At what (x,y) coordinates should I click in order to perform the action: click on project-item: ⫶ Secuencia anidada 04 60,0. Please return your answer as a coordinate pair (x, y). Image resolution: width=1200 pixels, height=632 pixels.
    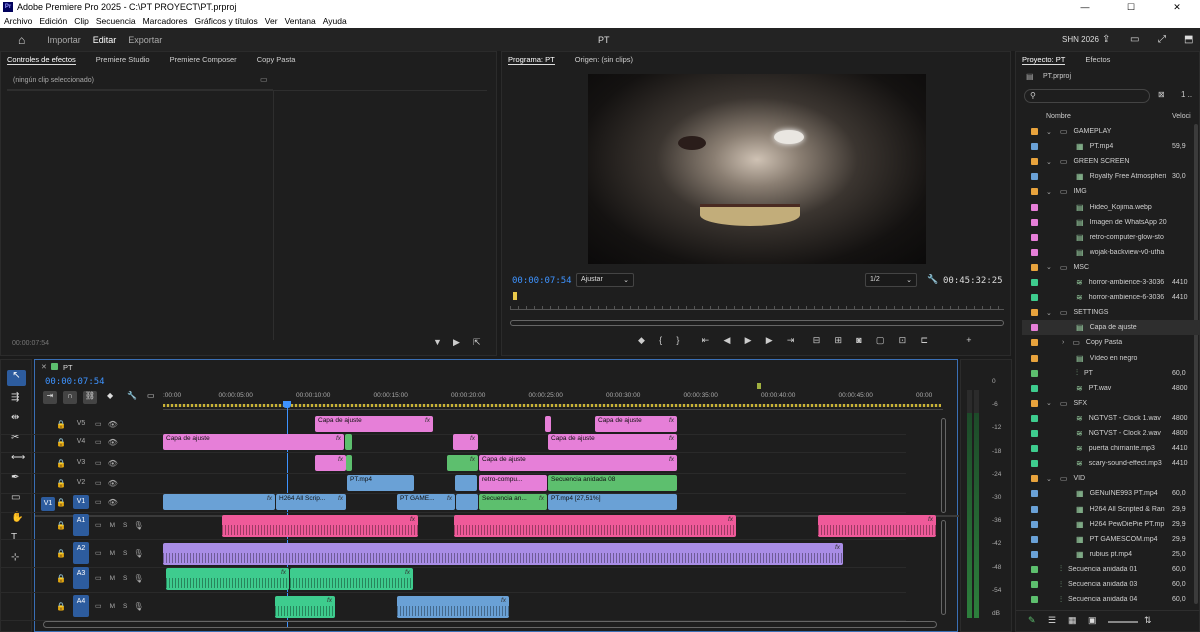
    Looking at the image, I should click on (1111, 599).